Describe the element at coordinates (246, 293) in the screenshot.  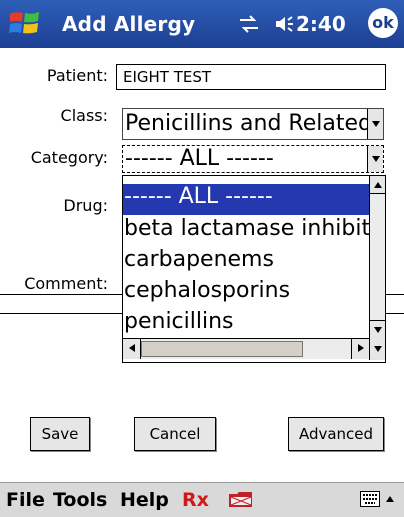
I see `dropdown-item-cephalosporins: cephalosporins` at that location.